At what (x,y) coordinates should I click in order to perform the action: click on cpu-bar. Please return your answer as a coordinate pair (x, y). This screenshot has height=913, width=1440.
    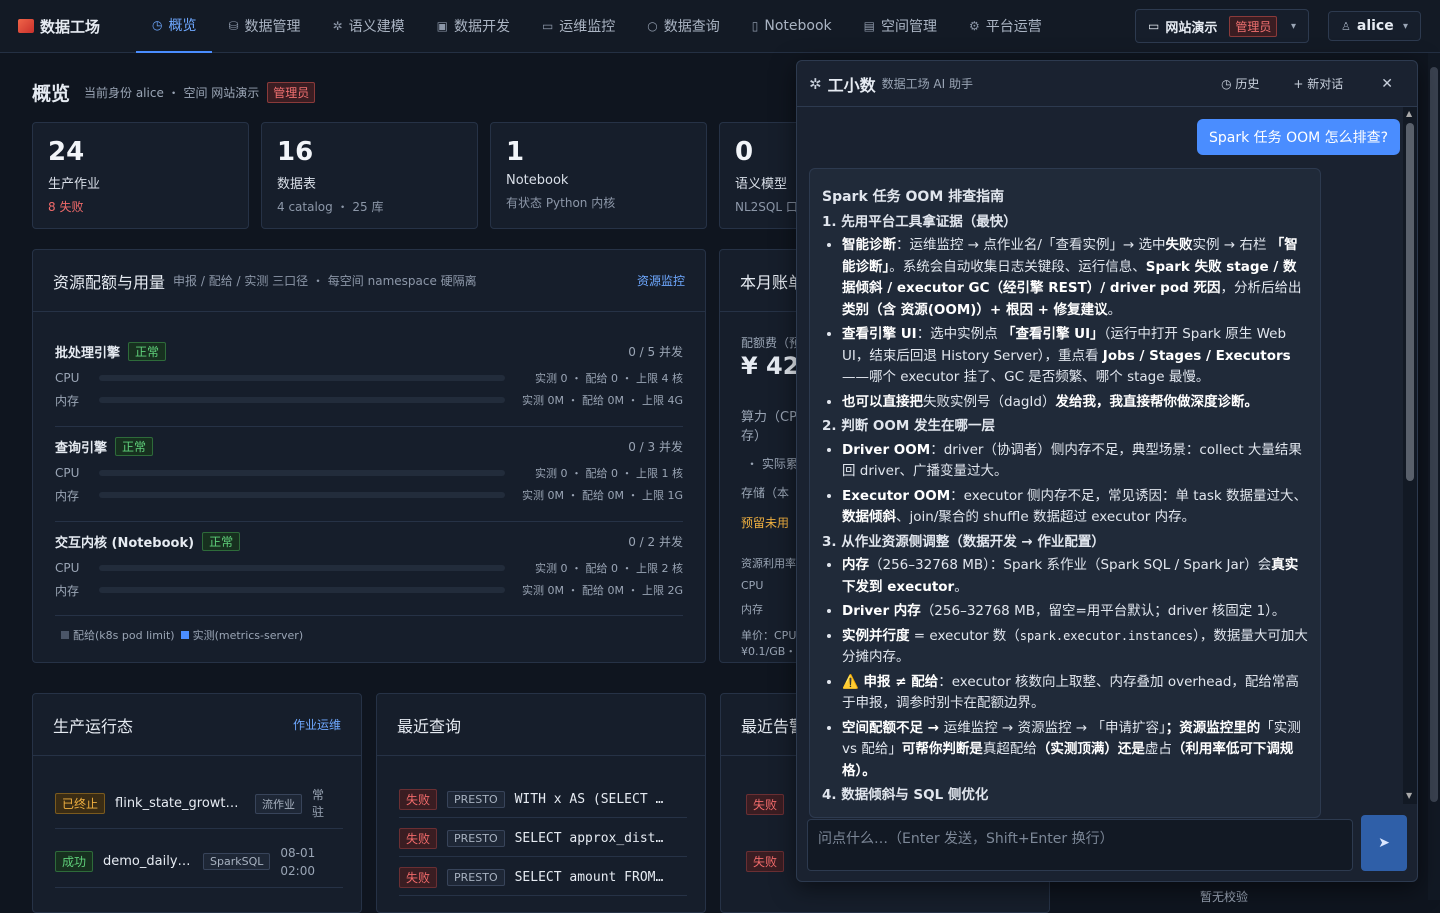
    Looking at the image, I should click on (302, 378).